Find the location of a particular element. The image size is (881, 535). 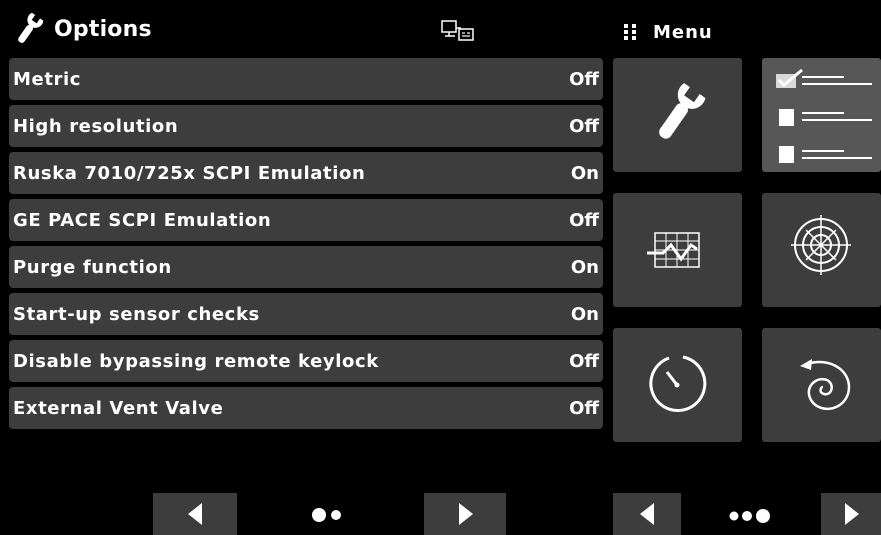

option-label: Purge function is located at coordinates (92, 267).